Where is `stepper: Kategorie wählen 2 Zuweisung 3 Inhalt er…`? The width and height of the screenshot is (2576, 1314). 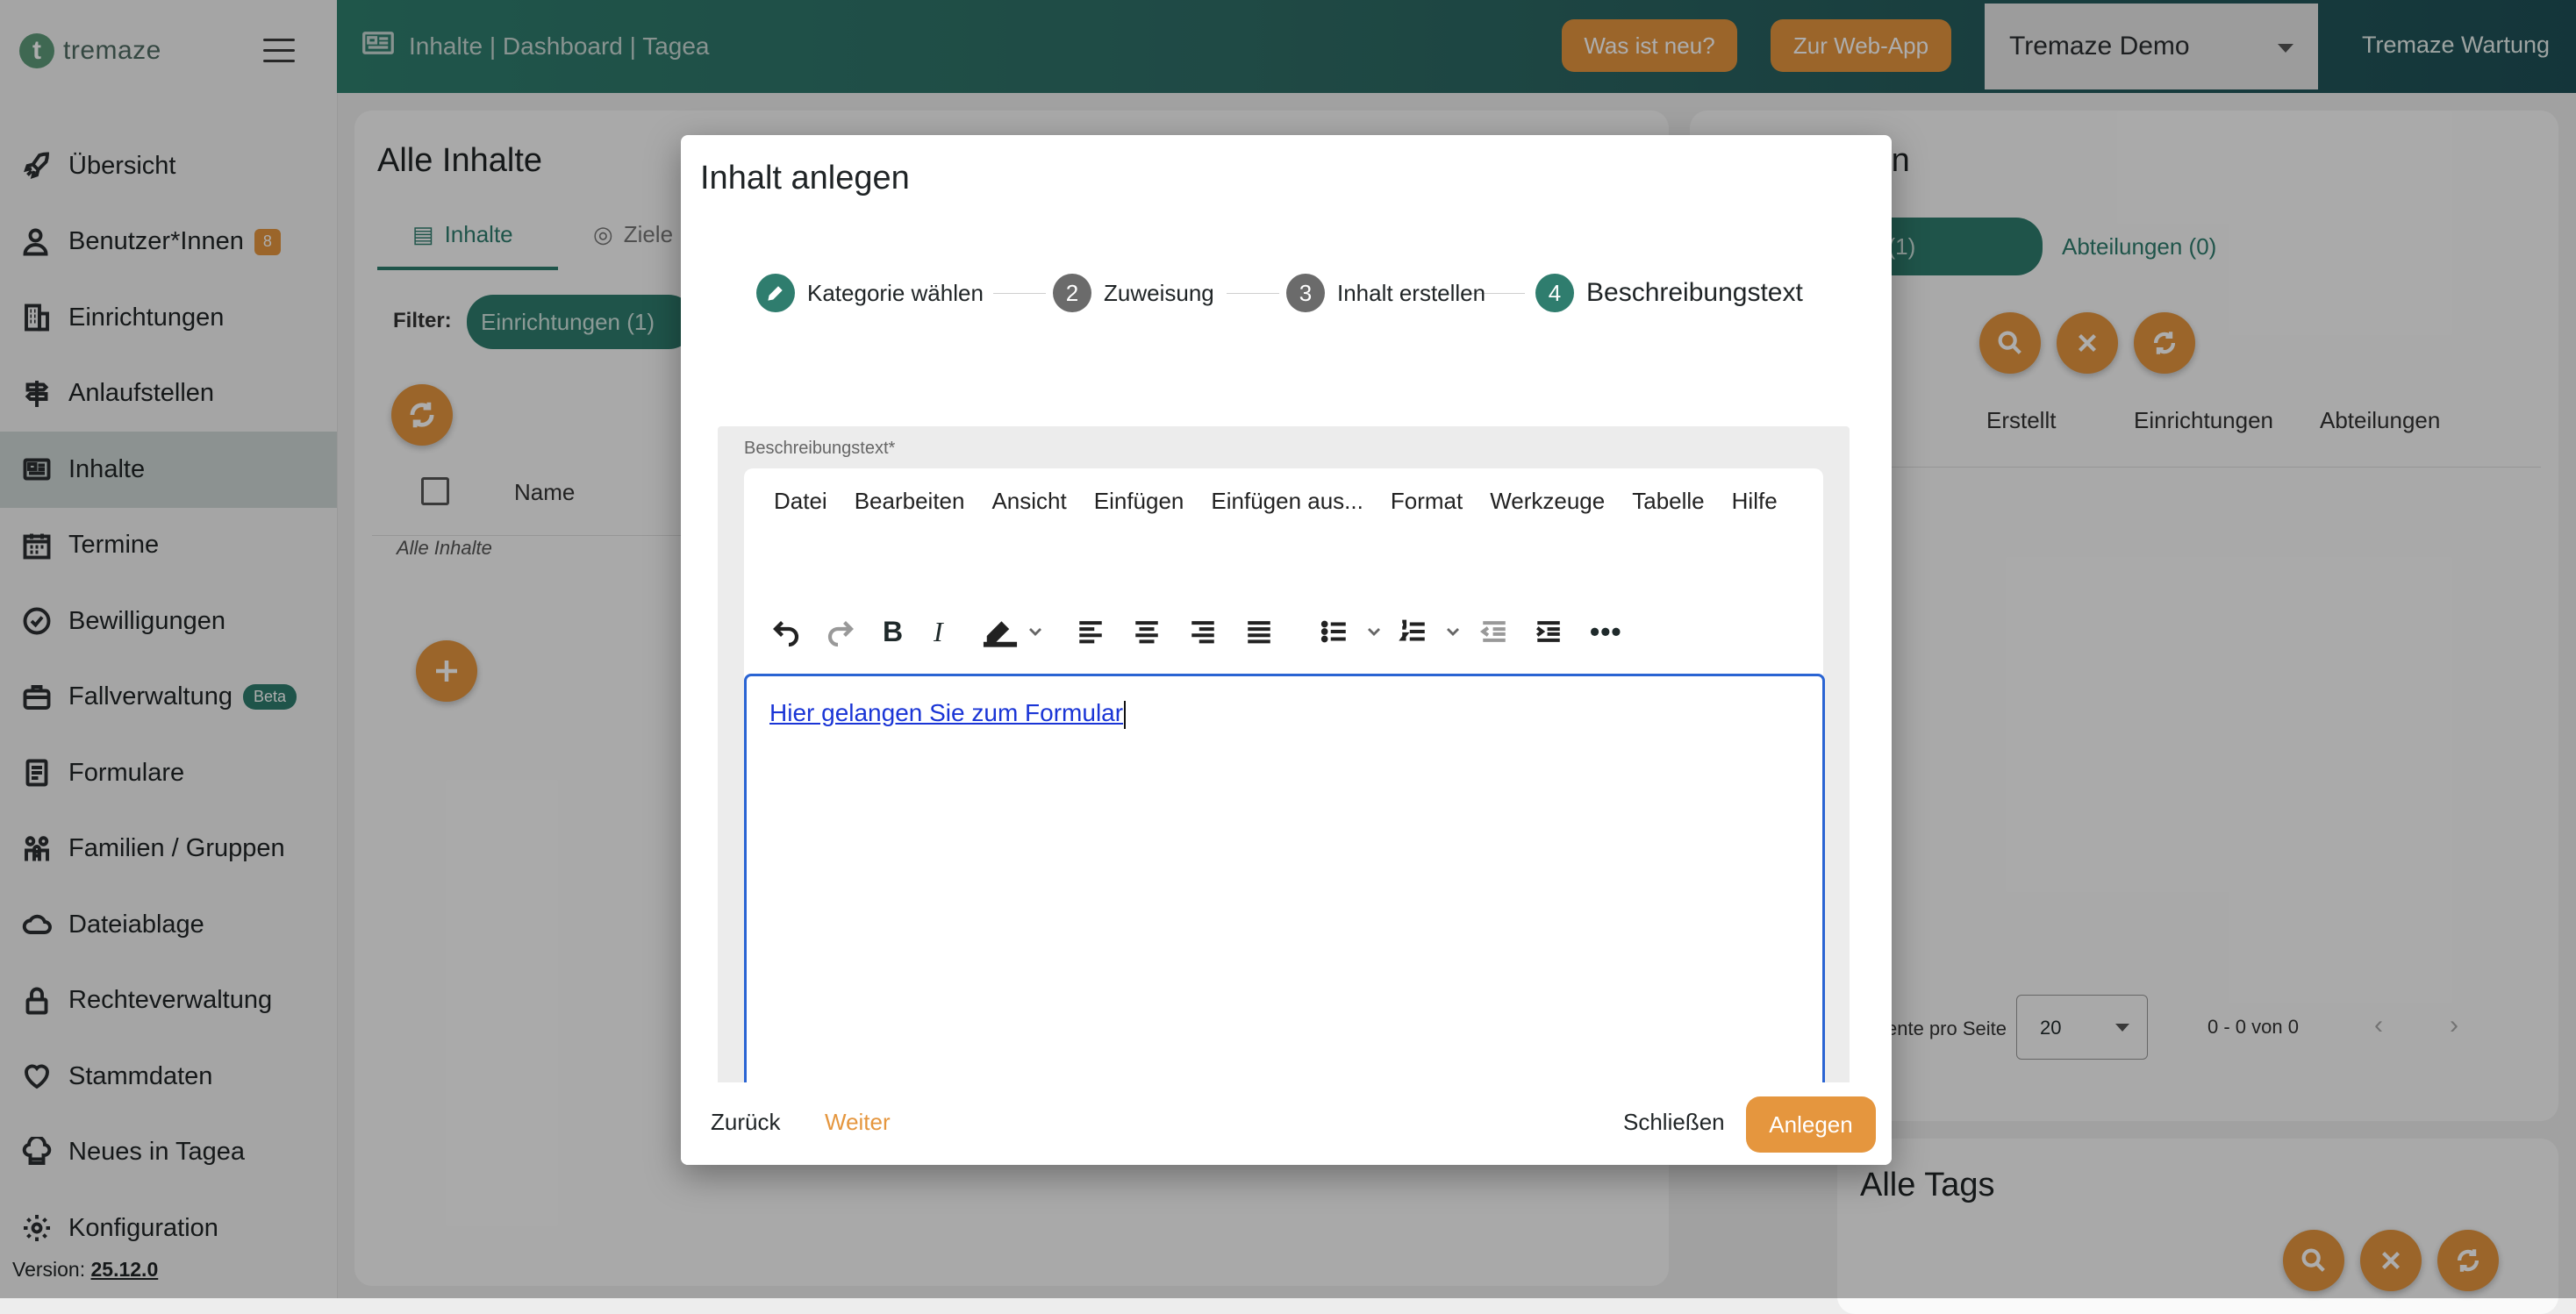 stepper: Kategorie wählen 2 Zuweisung 3 Inhalt er… is located at coordinates (1287, 296).